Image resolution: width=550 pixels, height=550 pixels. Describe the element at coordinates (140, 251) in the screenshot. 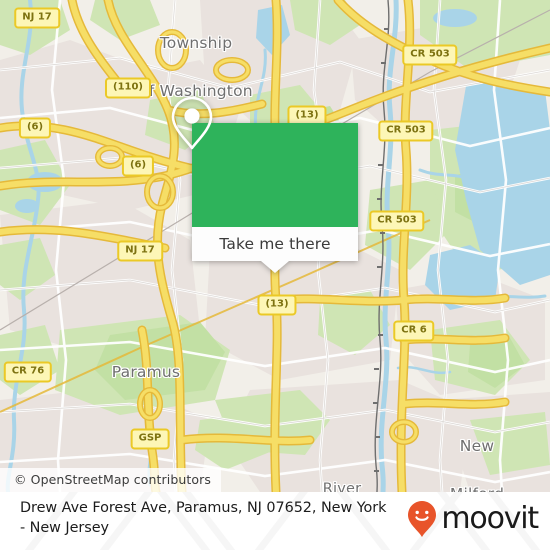

I see `road-shield-nj-17-south: NJ 17` at that location.